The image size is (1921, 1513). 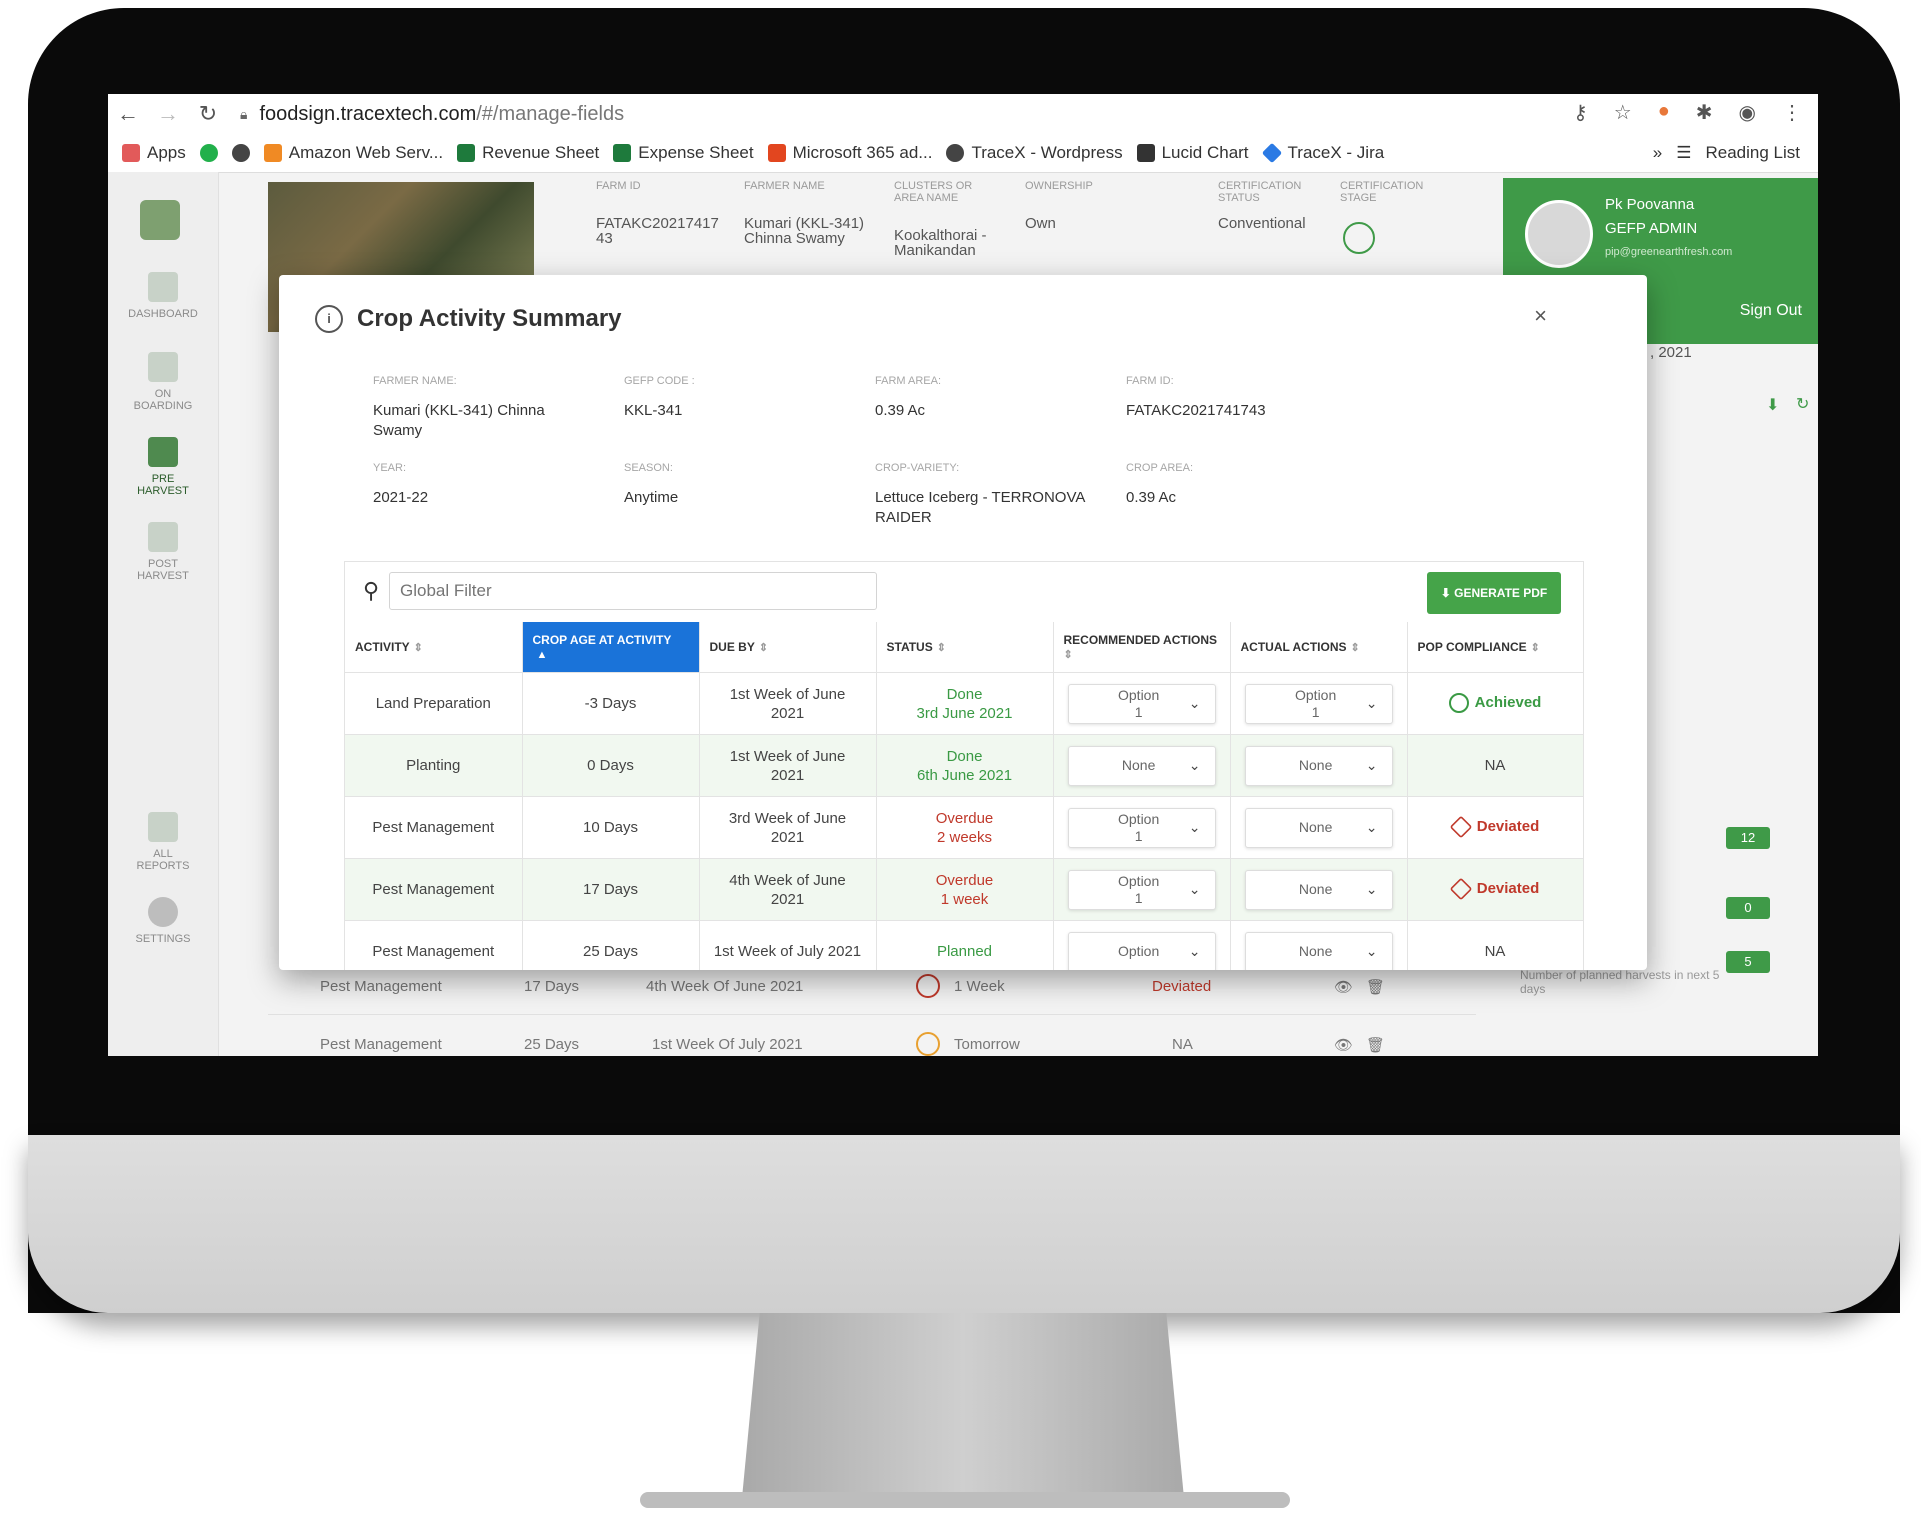 What do you see at coordinates (683, 153) in the screenshot?
I see `bookmark-expense: Expense Sheet` at bounding box center [683, 153].